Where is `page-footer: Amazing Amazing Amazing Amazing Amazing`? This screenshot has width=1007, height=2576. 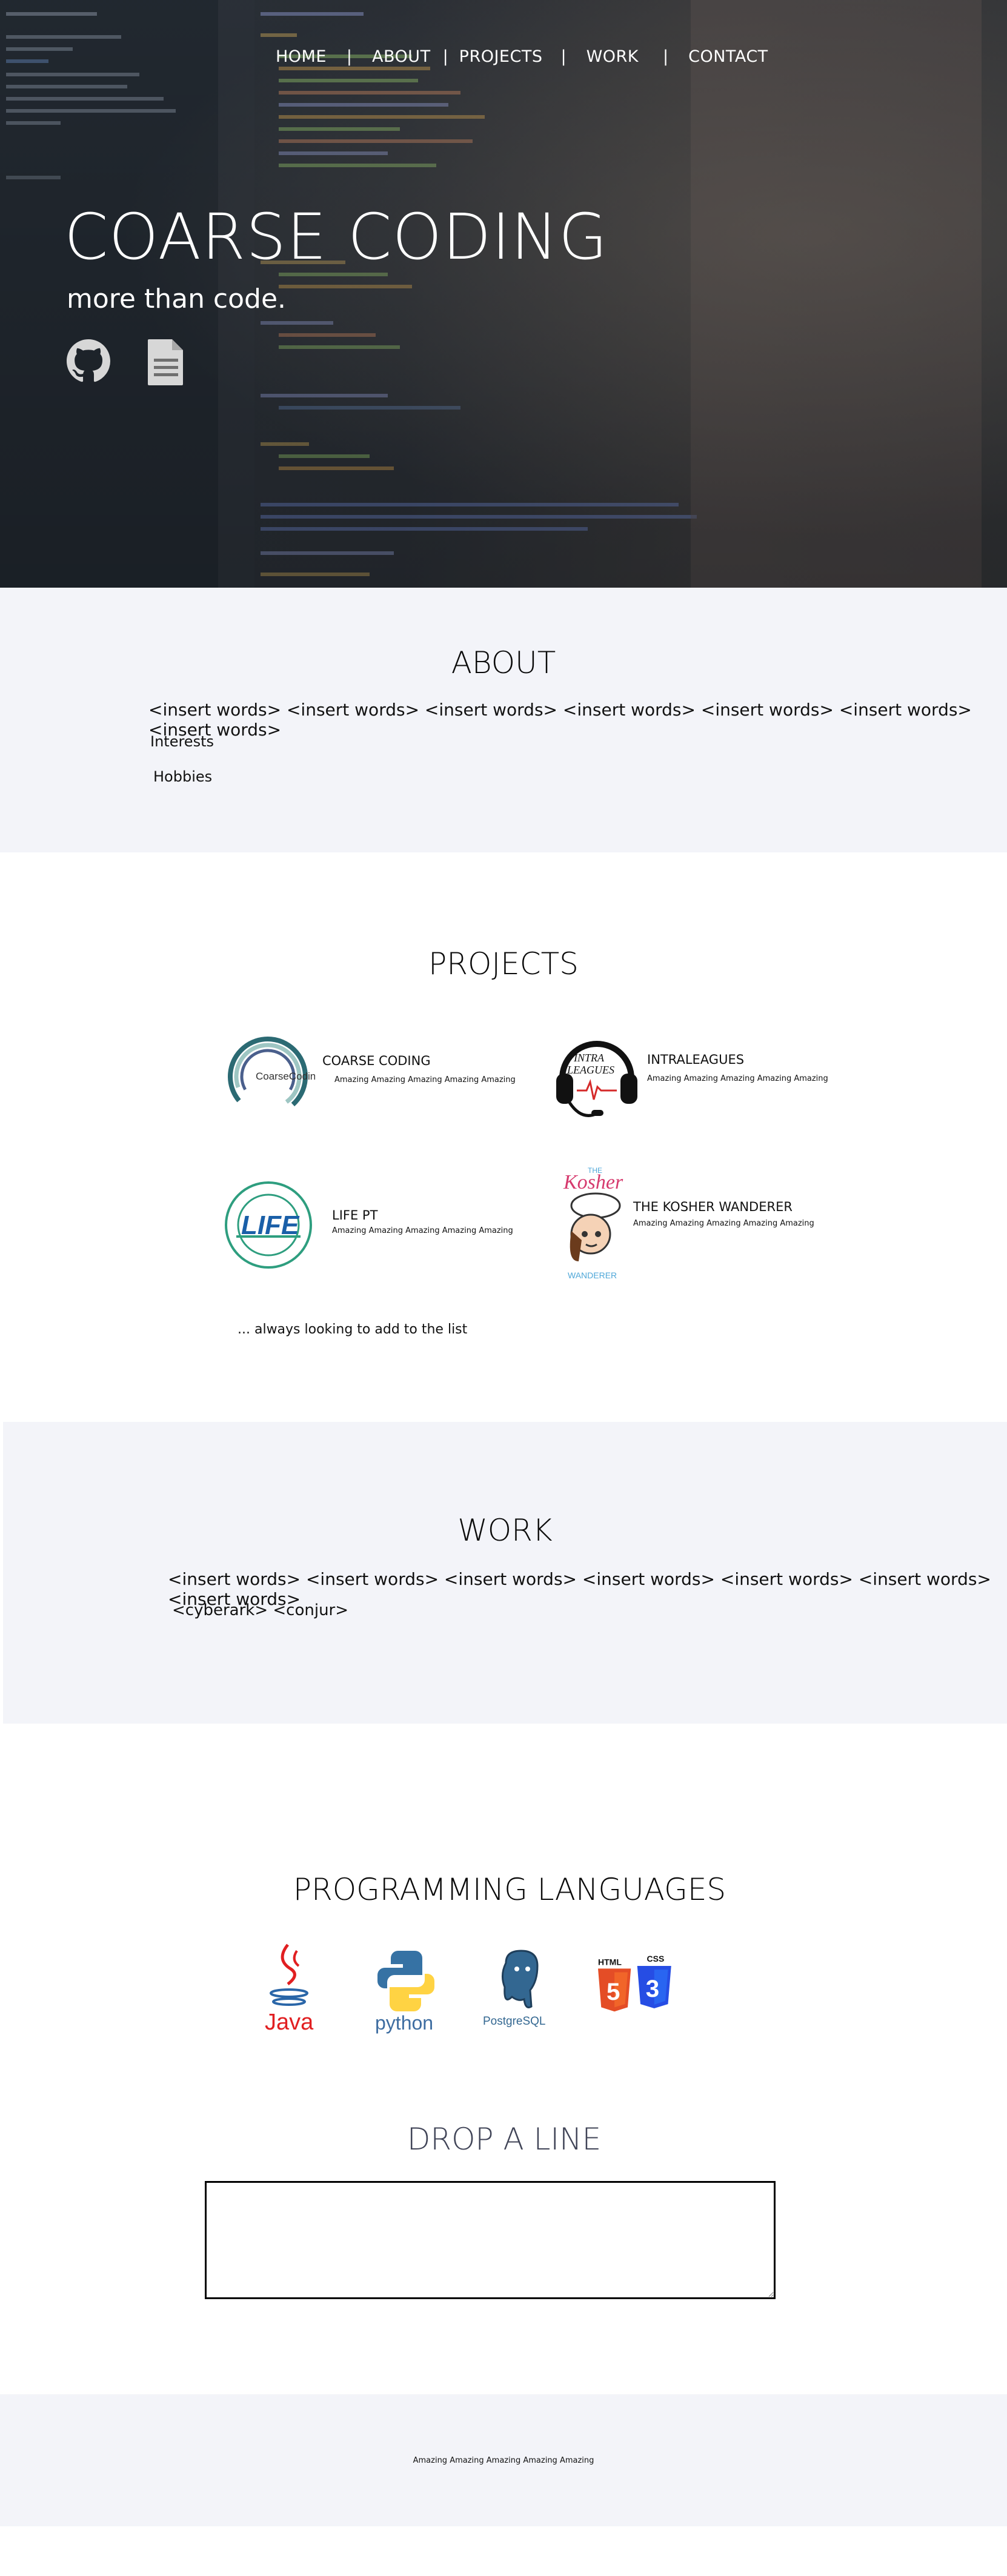
page-footer: Amazing Amazing Amazing Amazing Amazing is located at coordinates (503, 2460).